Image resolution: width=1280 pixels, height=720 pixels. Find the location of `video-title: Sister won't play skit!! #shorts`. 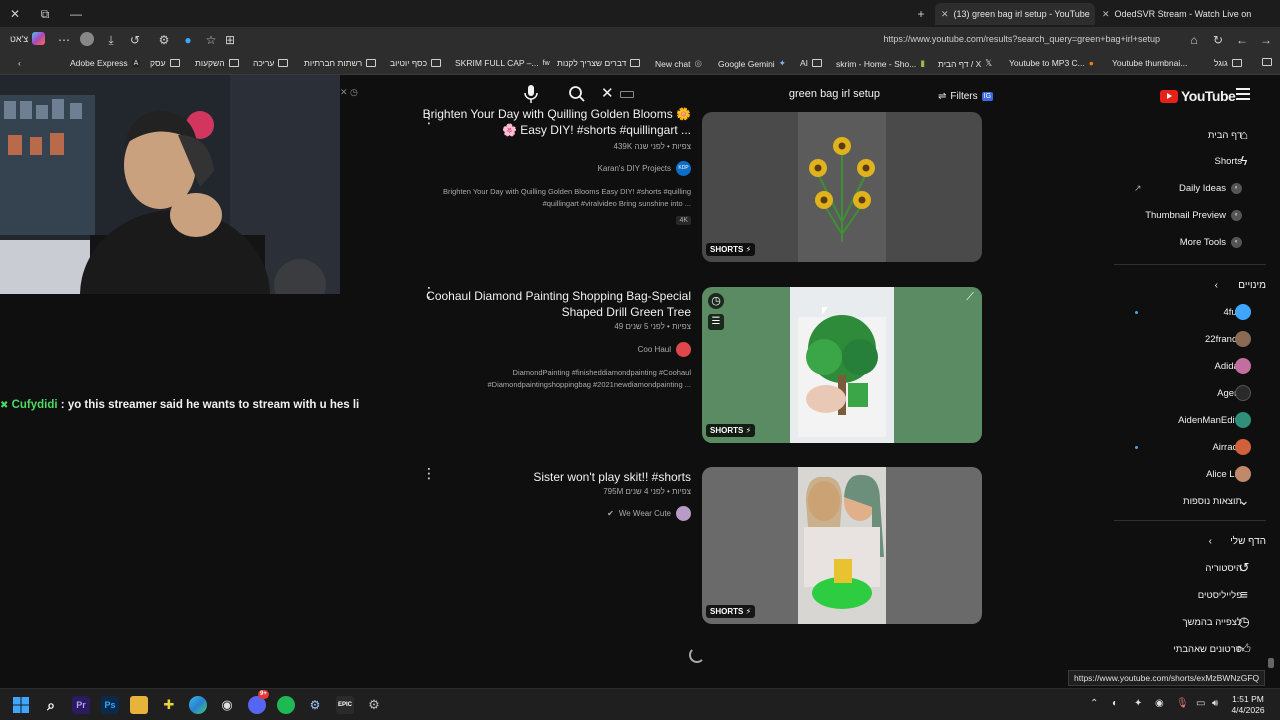

video-title: Sister won't play skit!! #shorts is located at coordinates (556, 477).